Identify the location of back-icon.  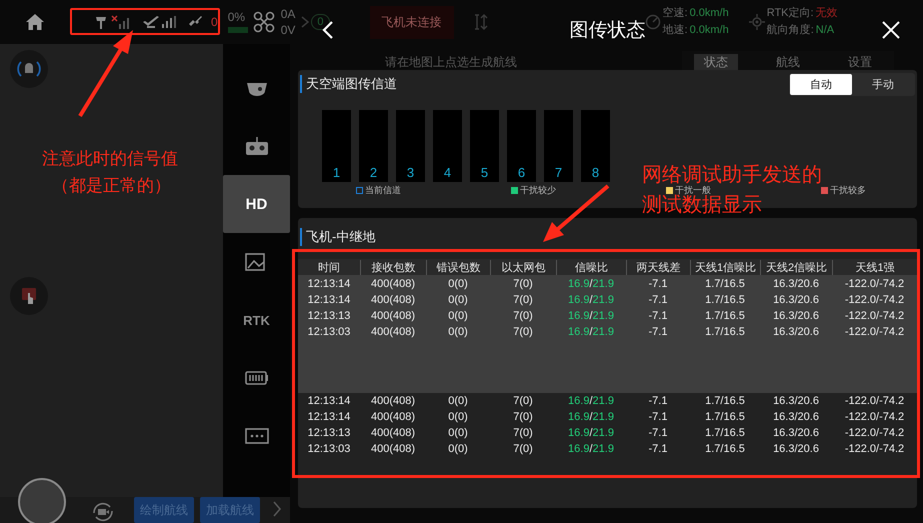
(328, 30).